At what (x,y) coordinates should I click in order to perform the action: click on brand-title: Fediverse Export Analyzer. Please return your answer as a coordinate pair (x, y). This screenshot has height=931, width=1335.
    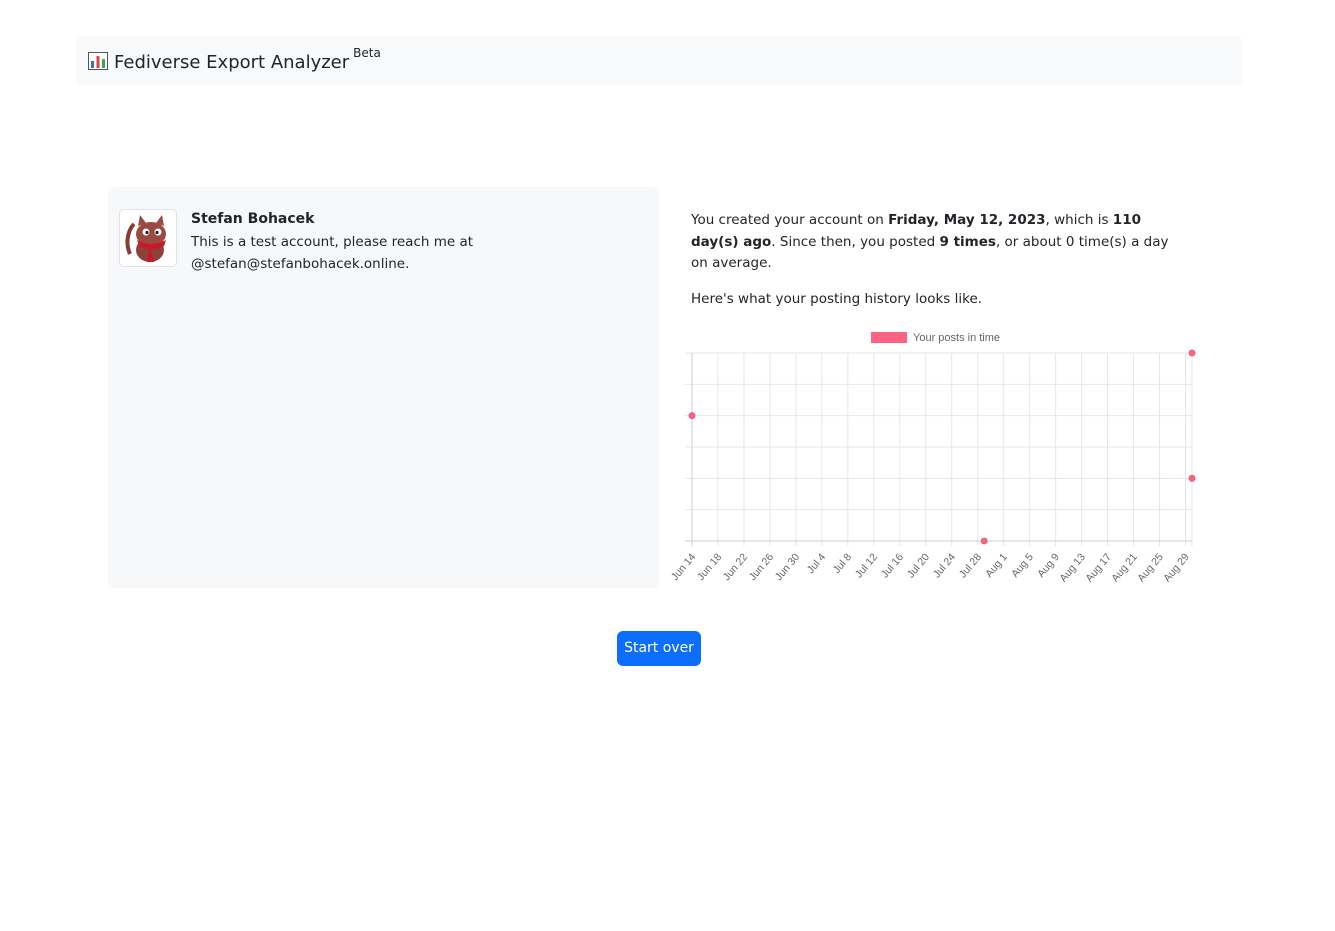
    Looking at the image, I should click on (232, 62).